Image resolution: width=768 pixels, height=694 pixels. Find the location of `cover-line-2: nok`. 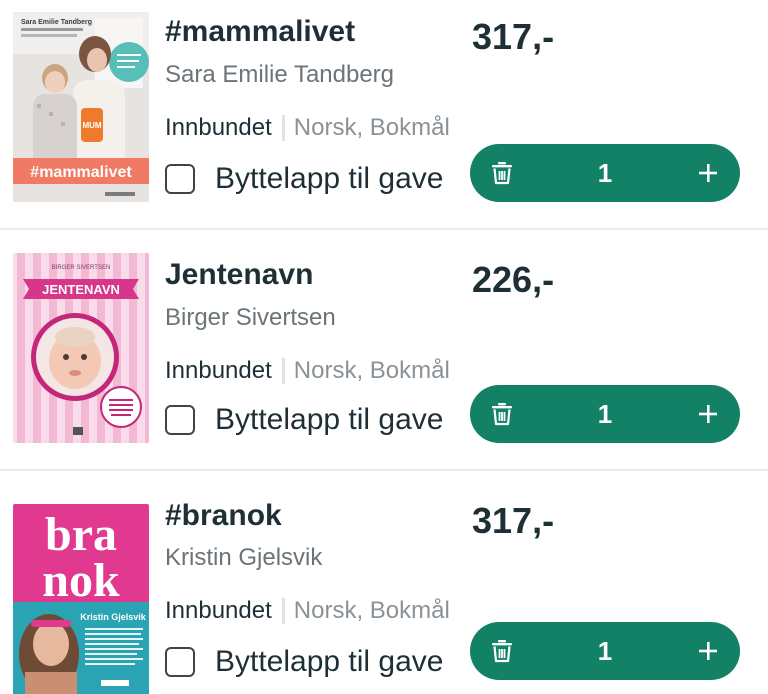

cover-line-2: nok is located at coordinates (81, 580).